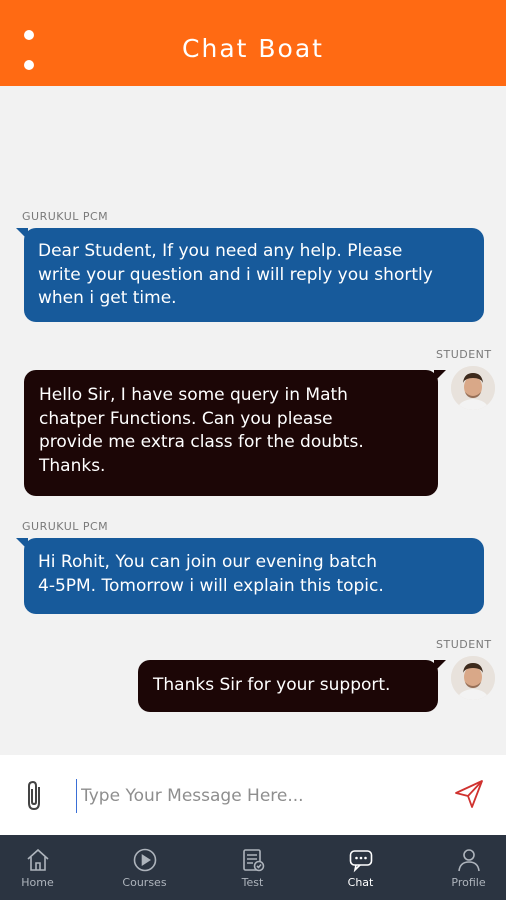 The height and width of the screenshot is (900, 506). I want to click on paperclip-icon, so click(35, 796).